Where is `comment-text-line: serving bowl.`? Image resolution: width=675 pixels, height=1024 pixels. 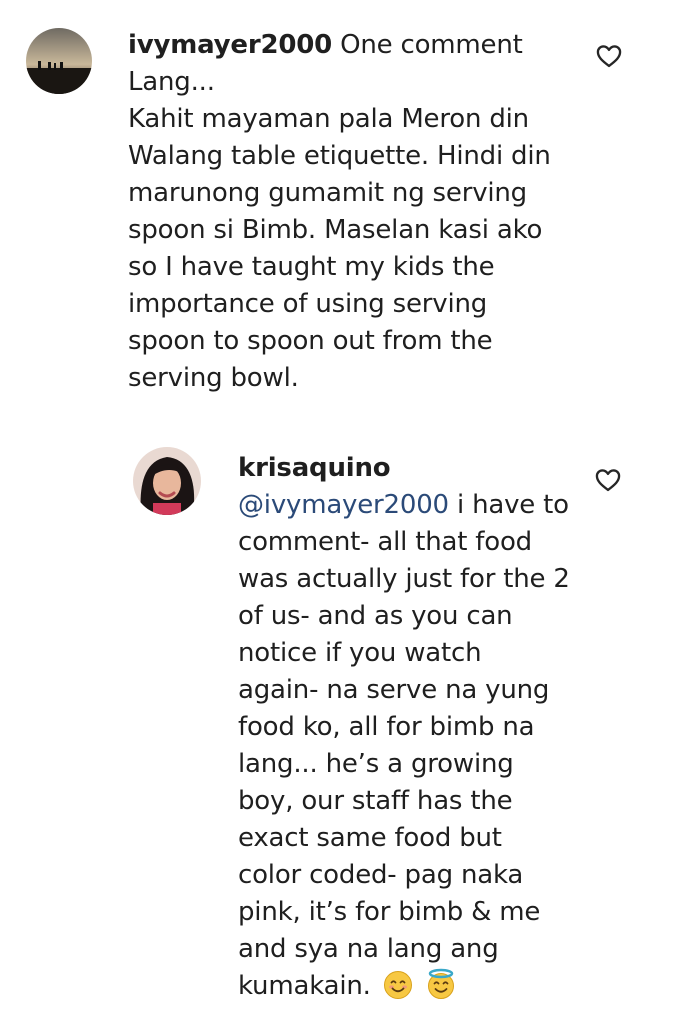
comment-text-line: serving bowl. is located at coordinates (213, 378).